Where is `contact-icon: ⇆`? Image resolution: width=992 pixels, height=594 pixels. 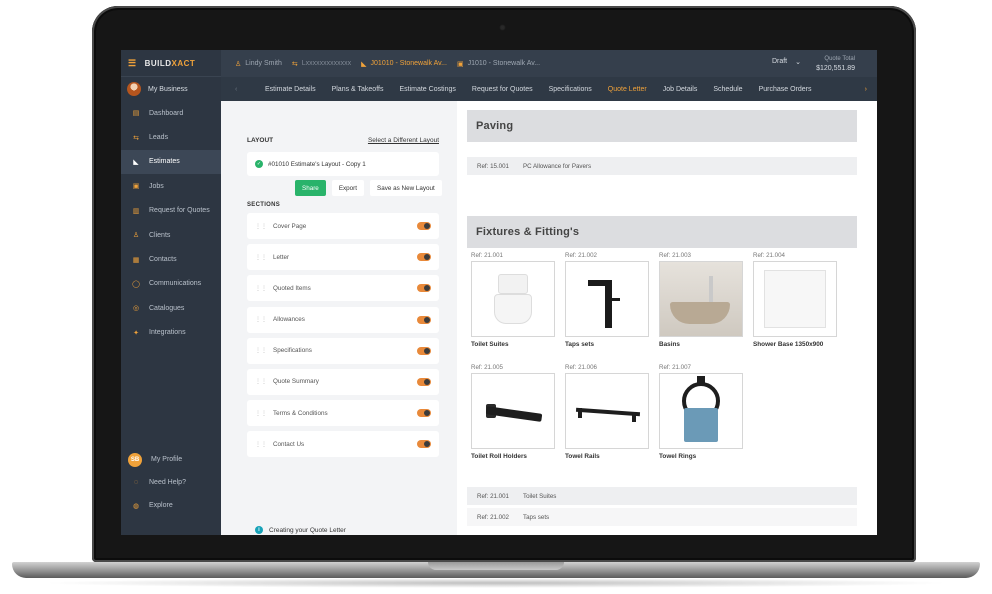 contact-icon: ⇆ is located at coordinates (294, 64).